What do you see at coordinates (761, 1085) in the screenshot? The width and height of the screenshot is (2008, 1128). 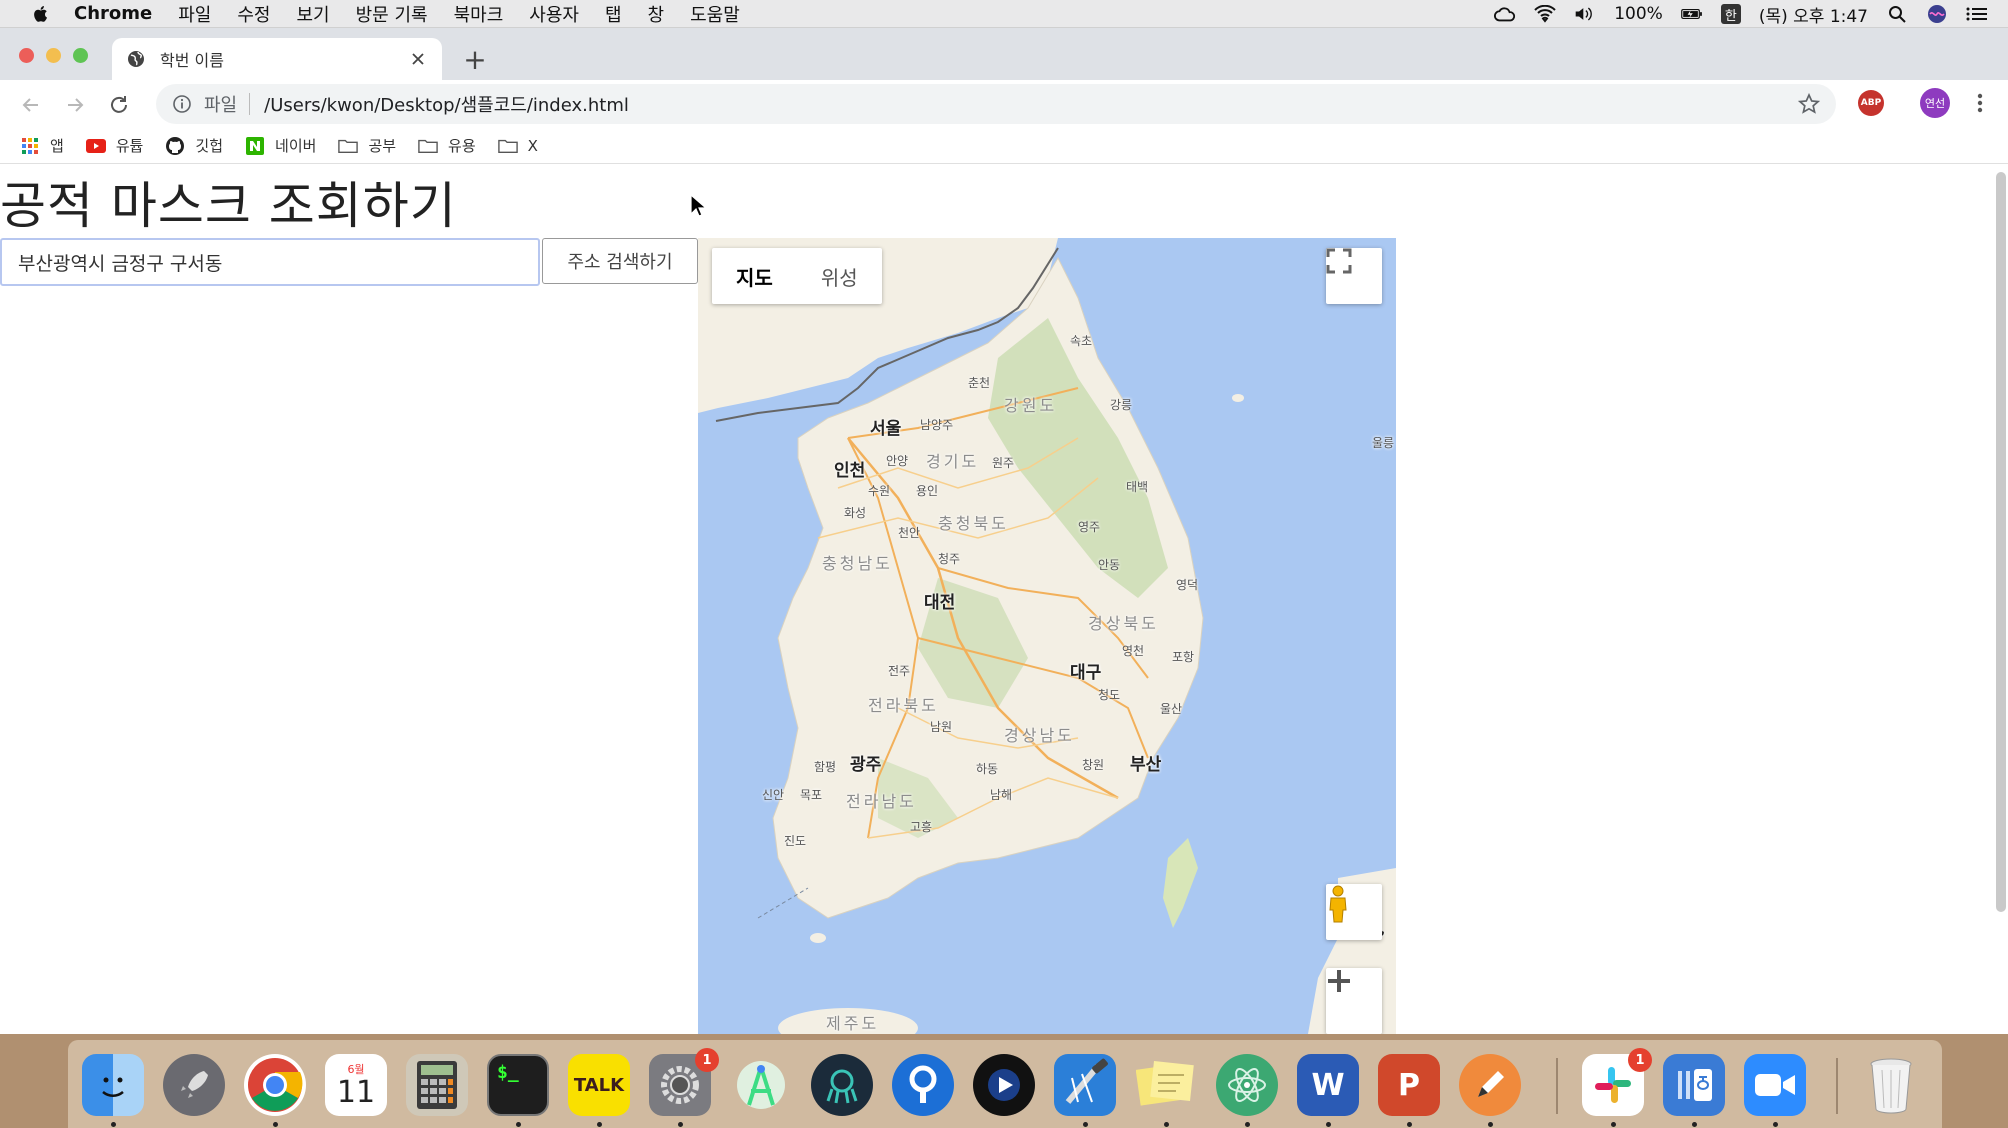 I see `android-studio-icon` at bounding box center [761, 1085].